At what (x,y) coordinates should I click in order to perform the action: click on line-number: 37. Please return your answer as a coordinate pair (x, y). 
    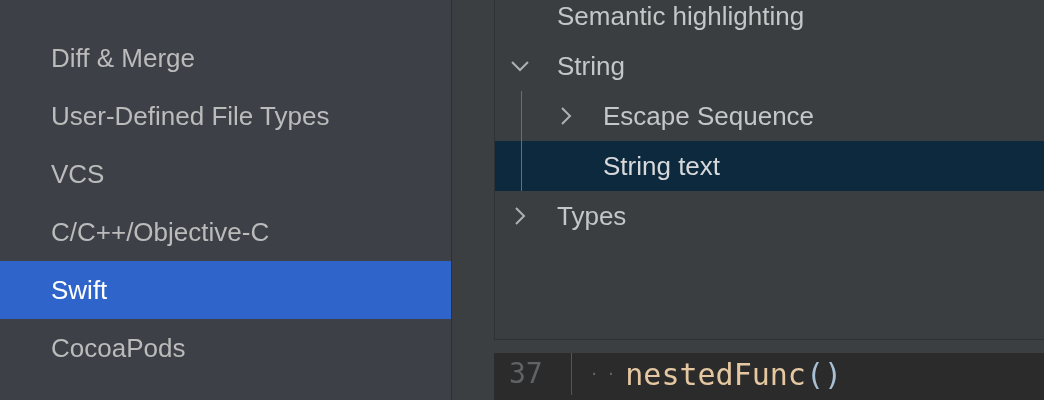
    Looking at the image, I should click on (533, 374).